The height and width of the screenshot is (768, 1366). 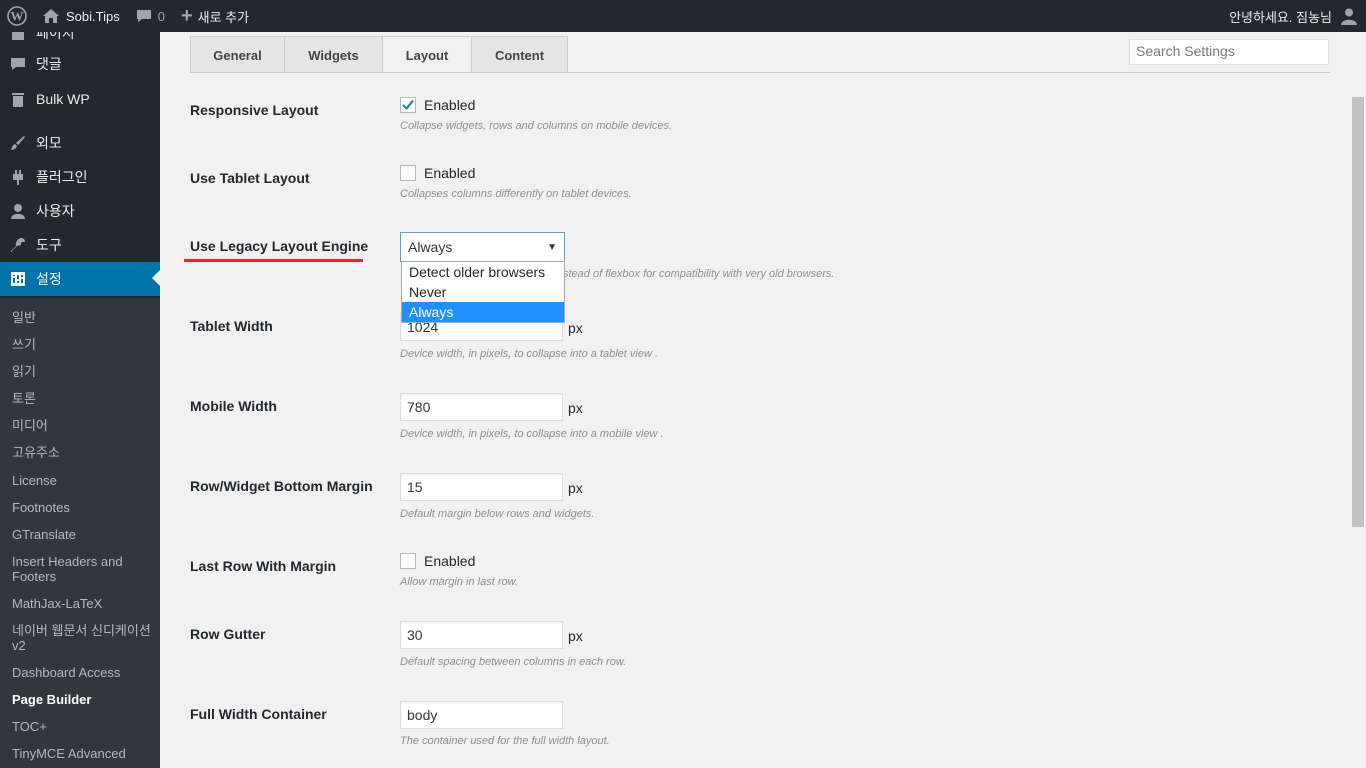 I want to click on scrollbar-thumb, so click(x=1358, y=312).